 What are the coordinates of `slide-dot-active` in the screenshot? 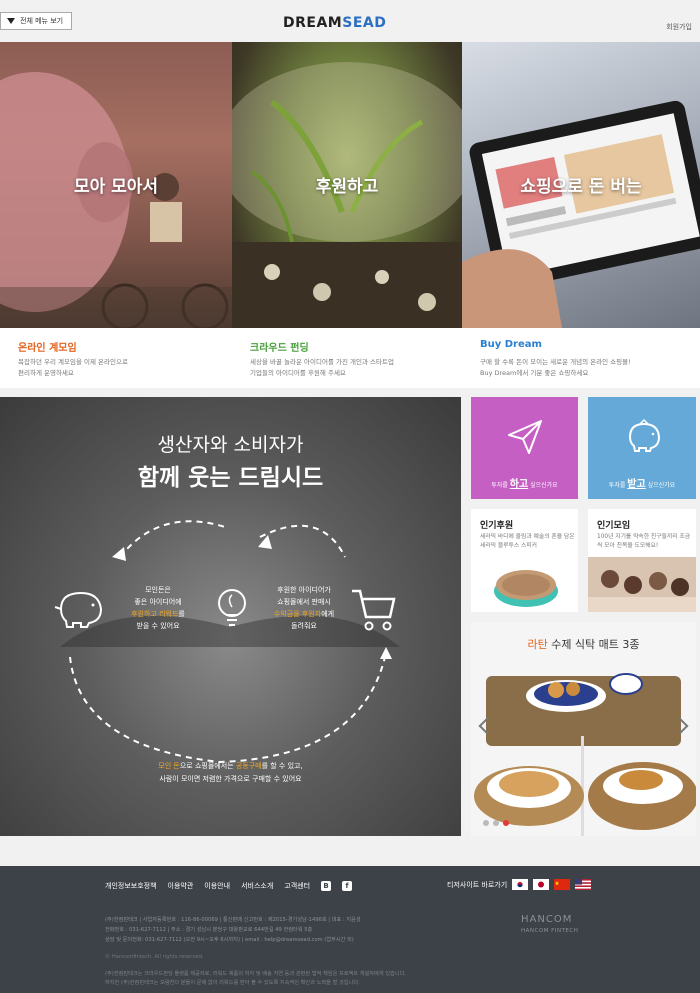 It's located at (506, 823).